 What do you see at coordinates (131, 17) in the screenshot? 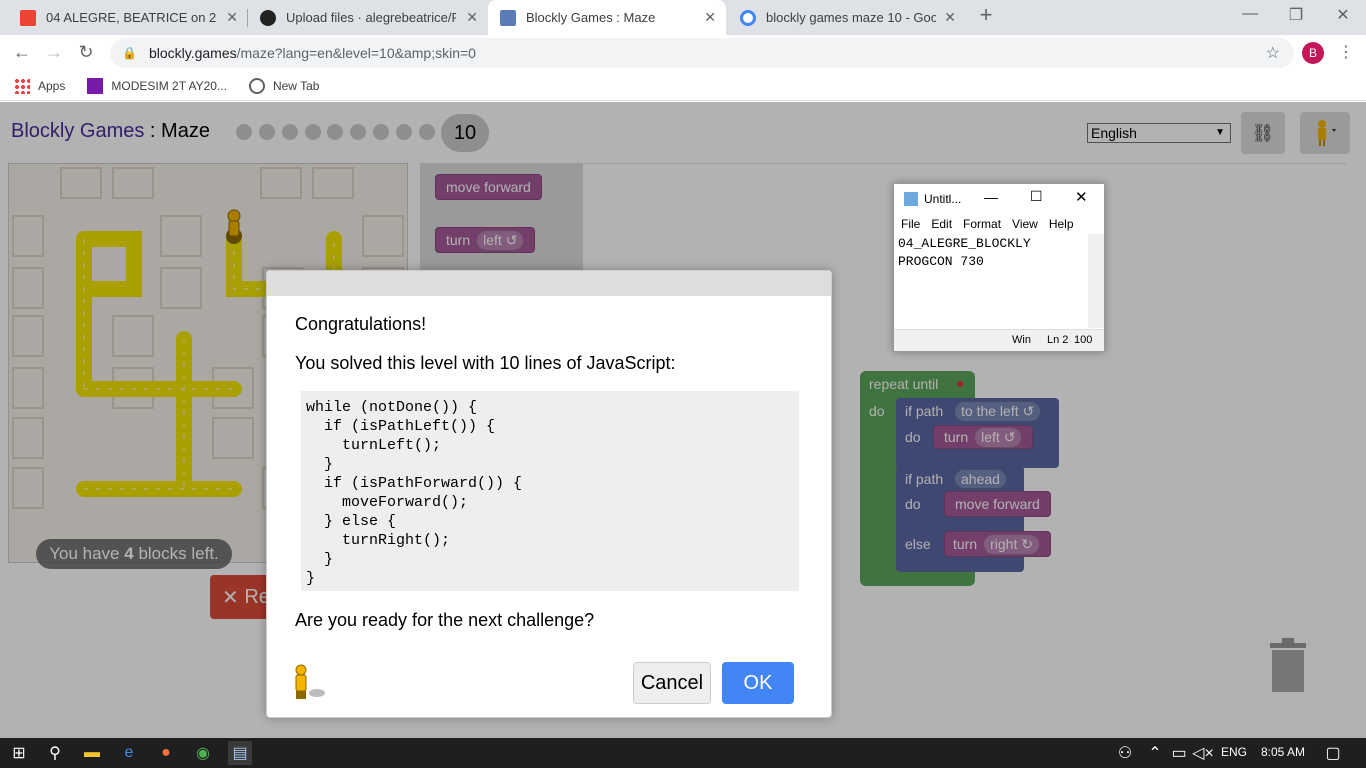
I see `tab-title: 04 ALEGRE, BEATRICE on 2019T2` at bounding box center [131, 17].